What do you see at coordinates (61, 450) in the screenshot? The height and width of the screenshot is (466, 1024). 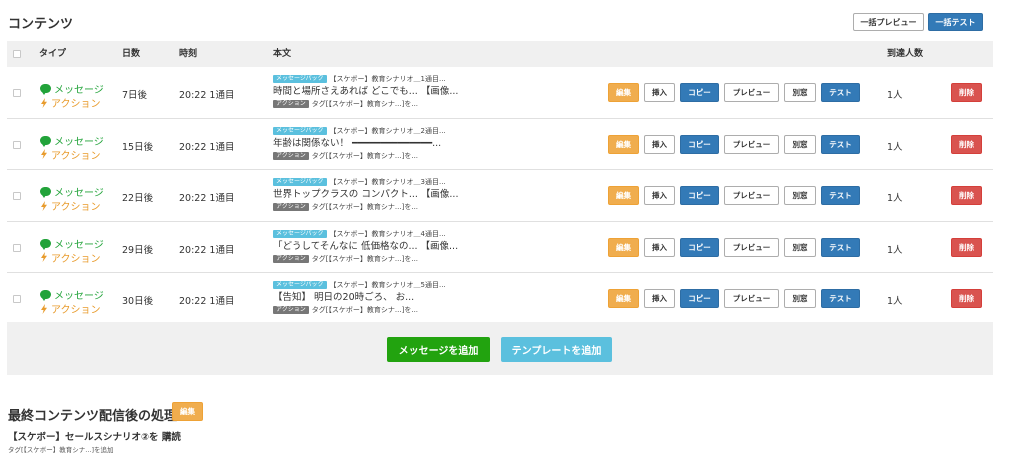 I see `final-tag-line: タグ[【スケボー】教育シナ...]を追加` at bounding box center [61, 450].